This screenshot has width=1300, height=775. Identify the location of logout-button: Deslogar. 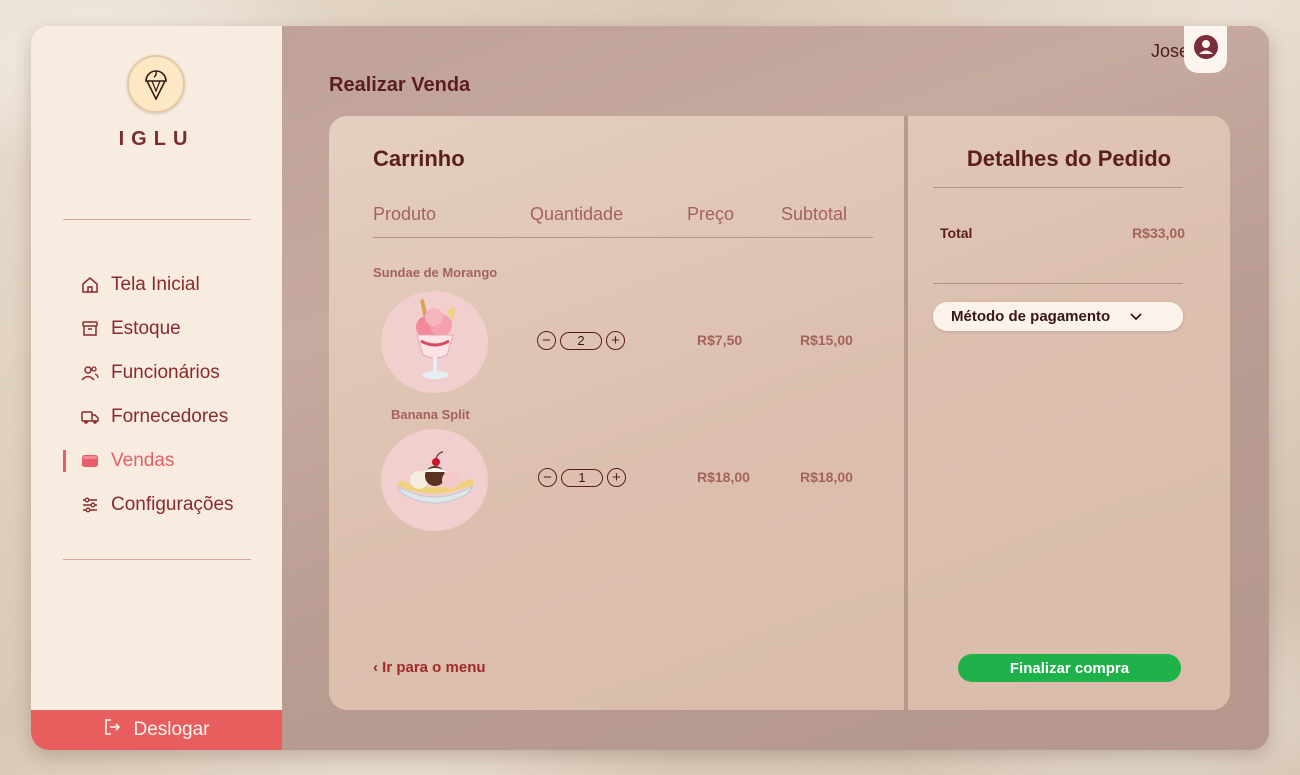
(156, 730).